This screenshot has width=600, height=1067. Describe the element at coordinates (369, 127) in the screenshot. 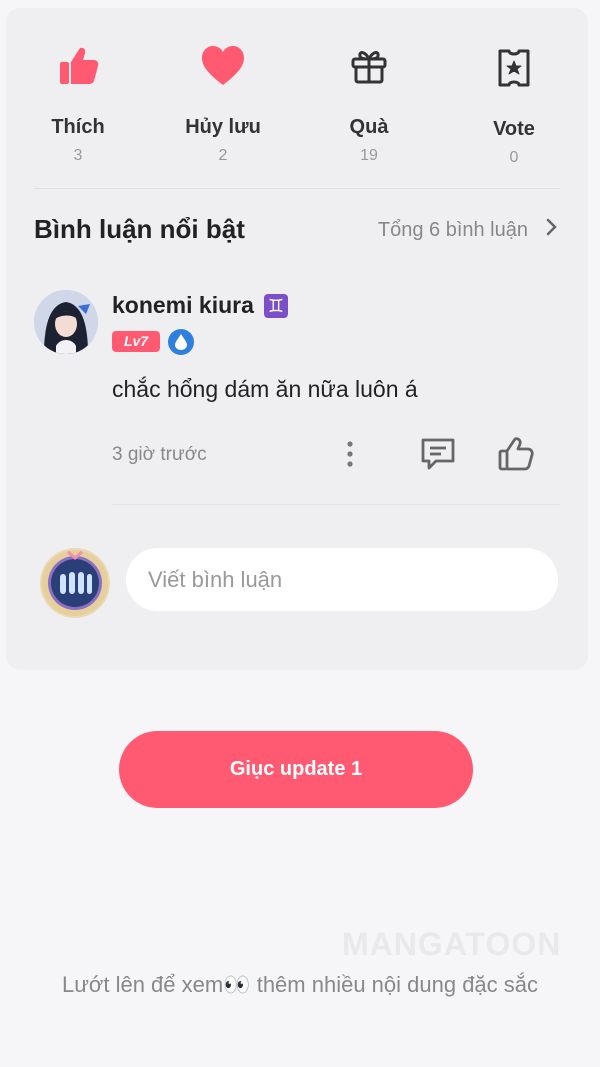

I see `gift-label: Quà` at that location.